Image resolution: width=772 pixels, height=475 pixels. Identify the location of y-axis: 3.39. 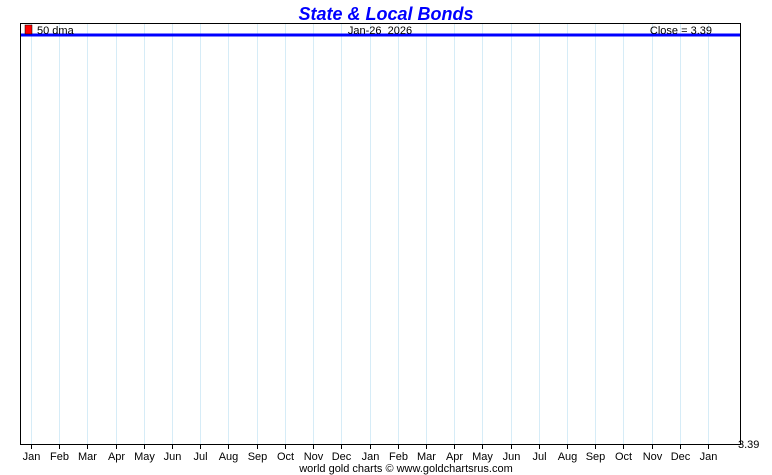
(747, 445).